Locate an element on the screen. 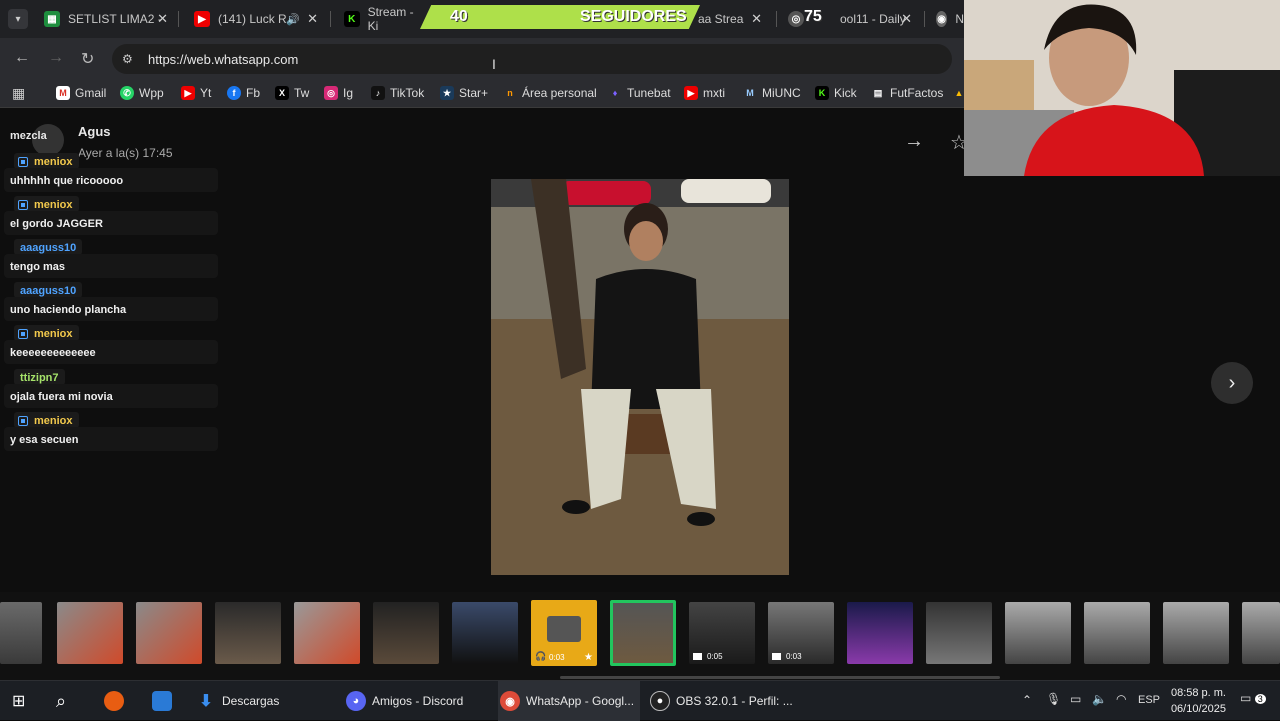  video-thumbnail: 0:05 is located at coordinates (722, 633).